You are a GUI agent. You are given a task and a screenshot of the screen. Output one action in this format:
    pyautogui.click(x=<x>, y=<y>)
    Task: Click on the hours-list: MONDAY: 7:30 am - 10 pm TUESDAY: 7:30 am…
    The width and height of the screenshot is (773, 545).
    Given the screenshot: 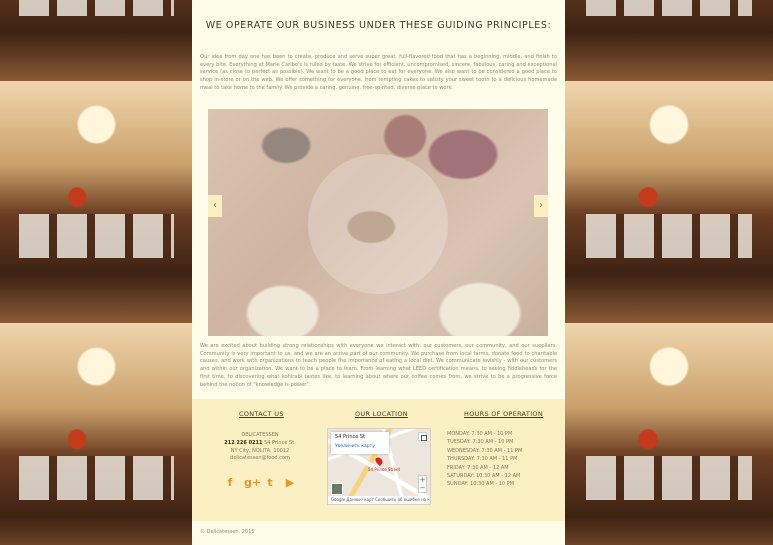 What is the action you would take?
    pyautogui.click(x=502, y=459)
    